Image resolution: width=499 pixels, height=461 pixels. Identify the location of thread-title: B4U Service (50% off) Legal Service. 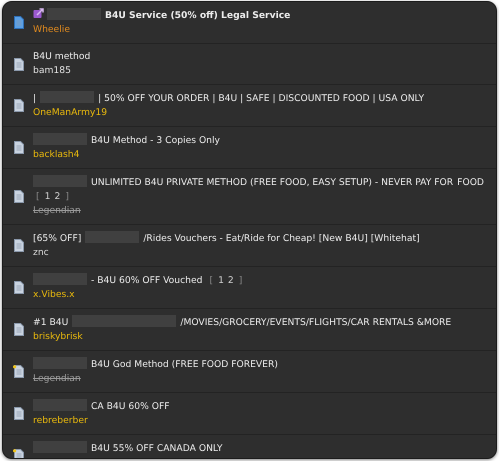
(197, 16).